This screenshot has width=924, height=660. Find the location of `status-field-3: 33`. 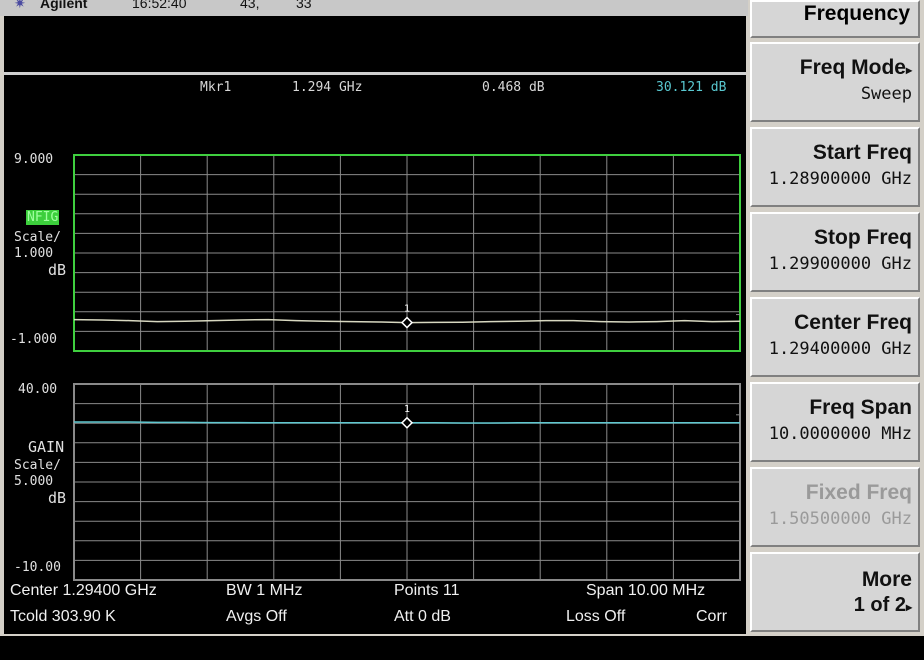

status-field-3: 33 is located at coordinates (304, 5).